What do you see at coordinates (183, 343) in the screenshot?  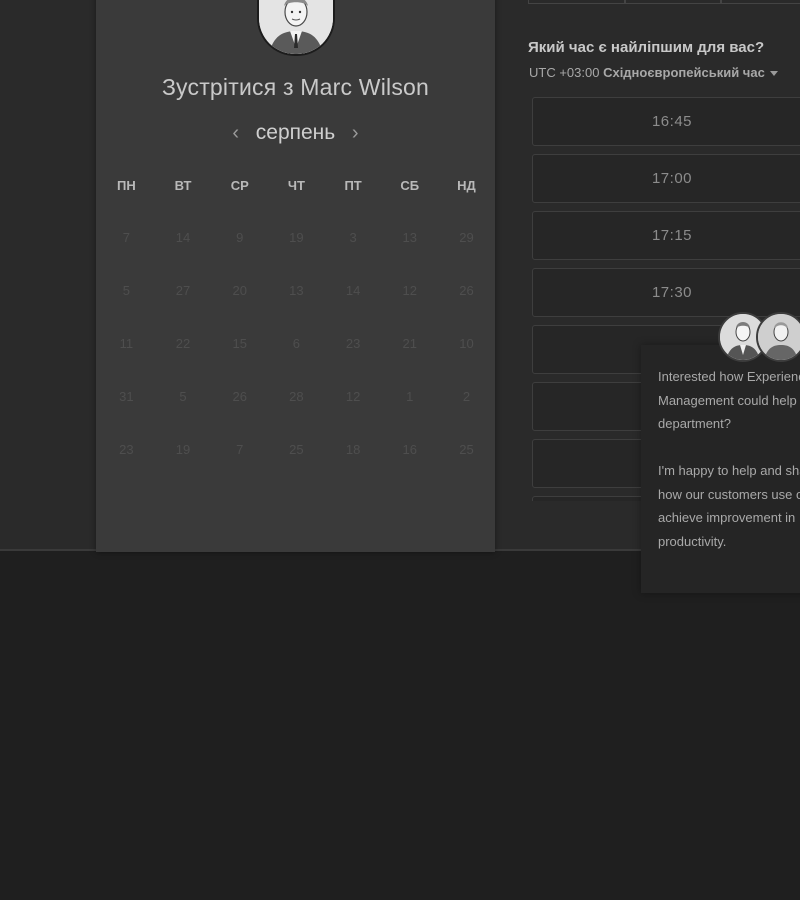 I see `calendar-day: 22` at bounding box center [183, 343].